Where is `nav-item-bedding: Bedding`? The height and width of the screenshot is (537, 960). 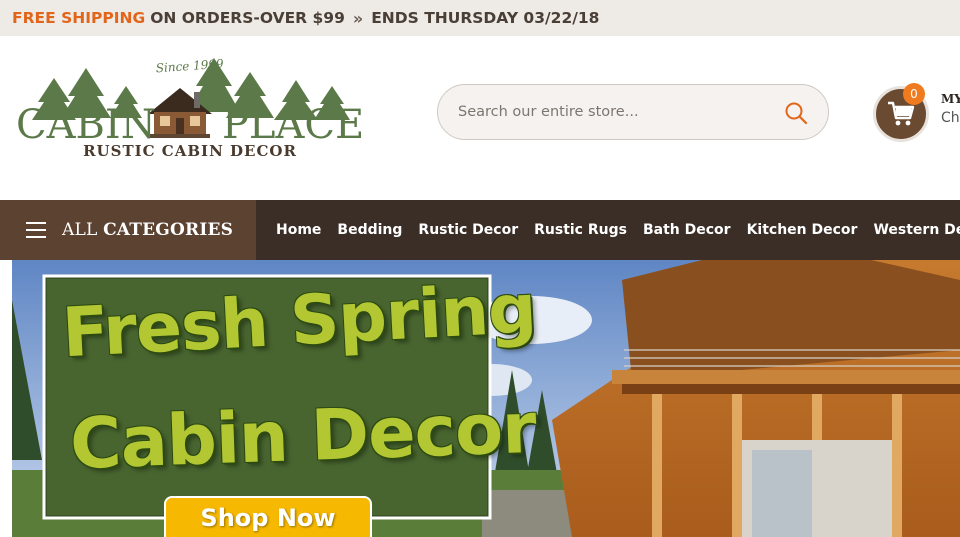
nav-item-bedding: Bedding is located at coordinates (369, 230).